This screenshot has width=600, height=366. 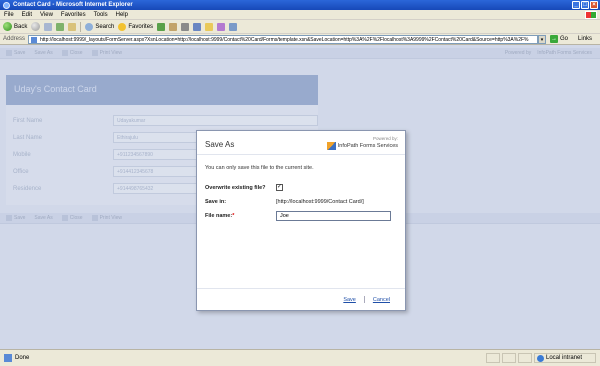 I want to click on security-zone: Local intranet, so click(x=565, y=358).